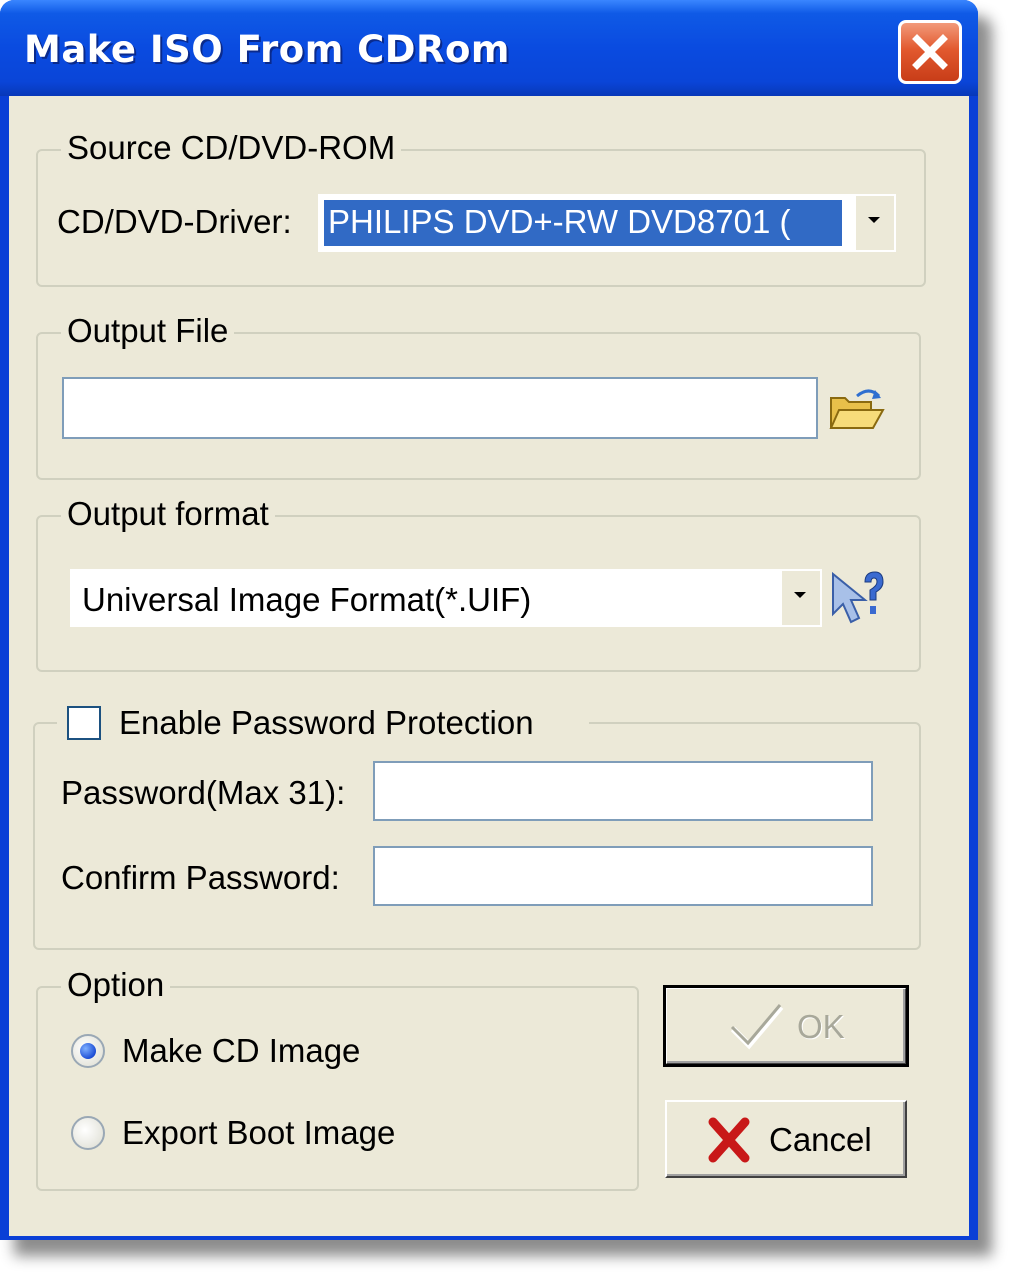 Image resolution: width=1020 pixels, height=1282 pixels. Describe the element at coordinates (623, 791) in the screenshot. I see `password-input` at that location.